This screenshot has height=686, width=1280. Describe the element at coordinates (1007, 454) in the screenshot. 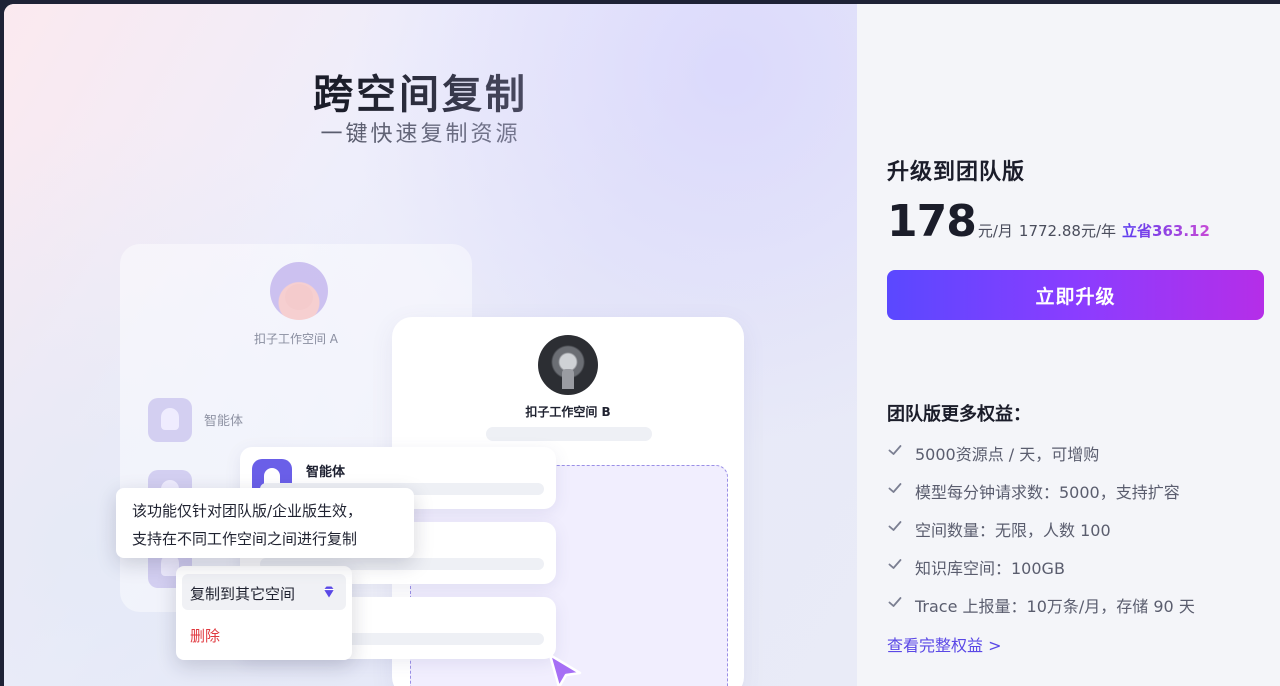

I see `benefit-text: 5000资源点 / 天，可增购` at that location.